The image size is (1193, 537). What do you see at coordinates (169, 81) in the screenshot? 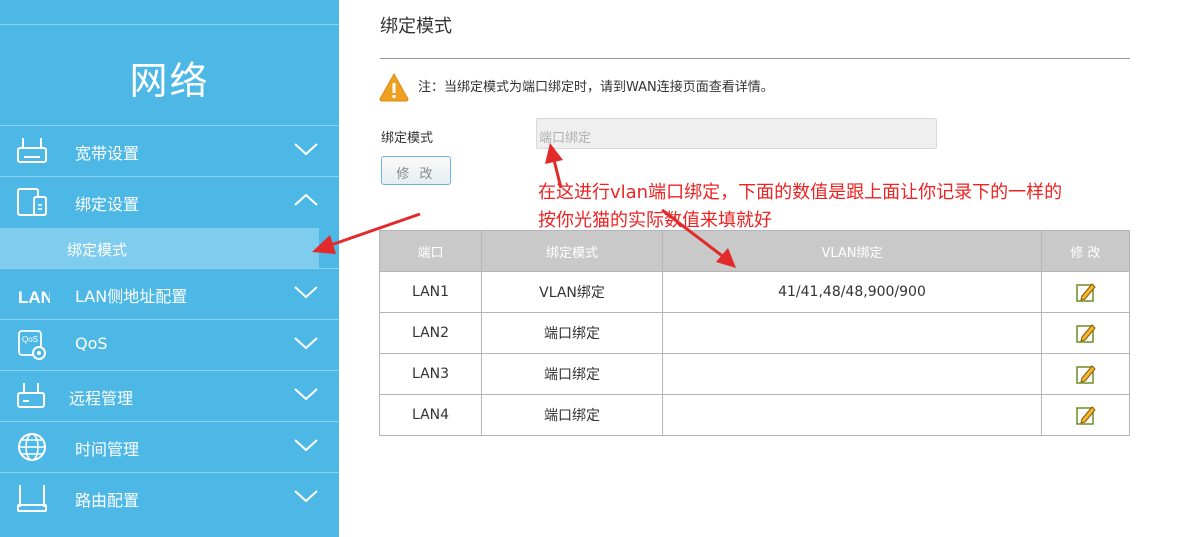
I see `sidebar-title: 网络` at bounding box center [169, 81].